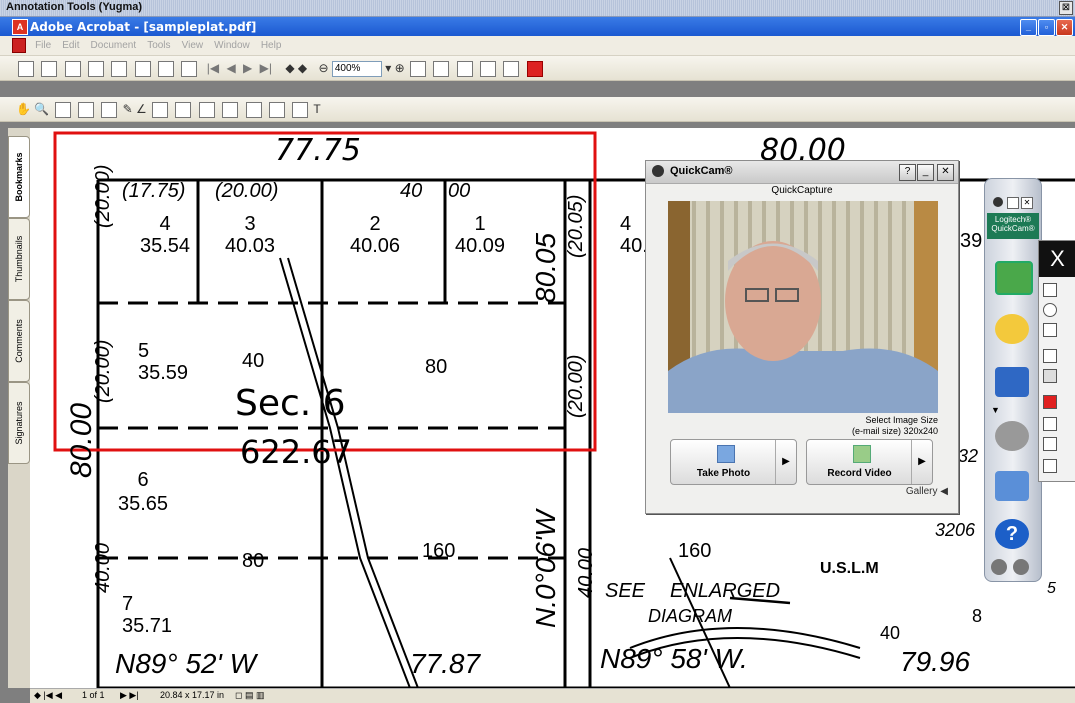  Describe the element at coordinates (160, 109) in the screenshot. I see `stamp-icon` at that location.